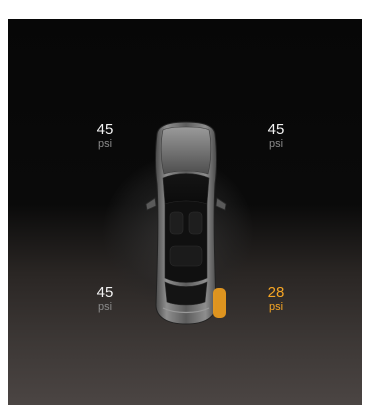 Image resolution: width=371 pixels, height=413 pixels. I want to click on car-topview-icon, so click(186, 223).